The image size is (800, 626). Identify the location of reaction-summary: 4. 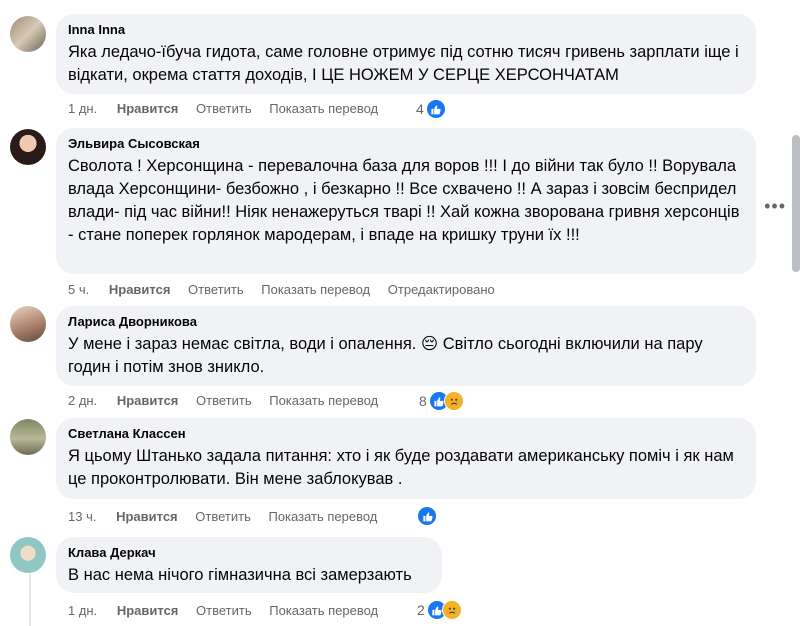
(431, 109).